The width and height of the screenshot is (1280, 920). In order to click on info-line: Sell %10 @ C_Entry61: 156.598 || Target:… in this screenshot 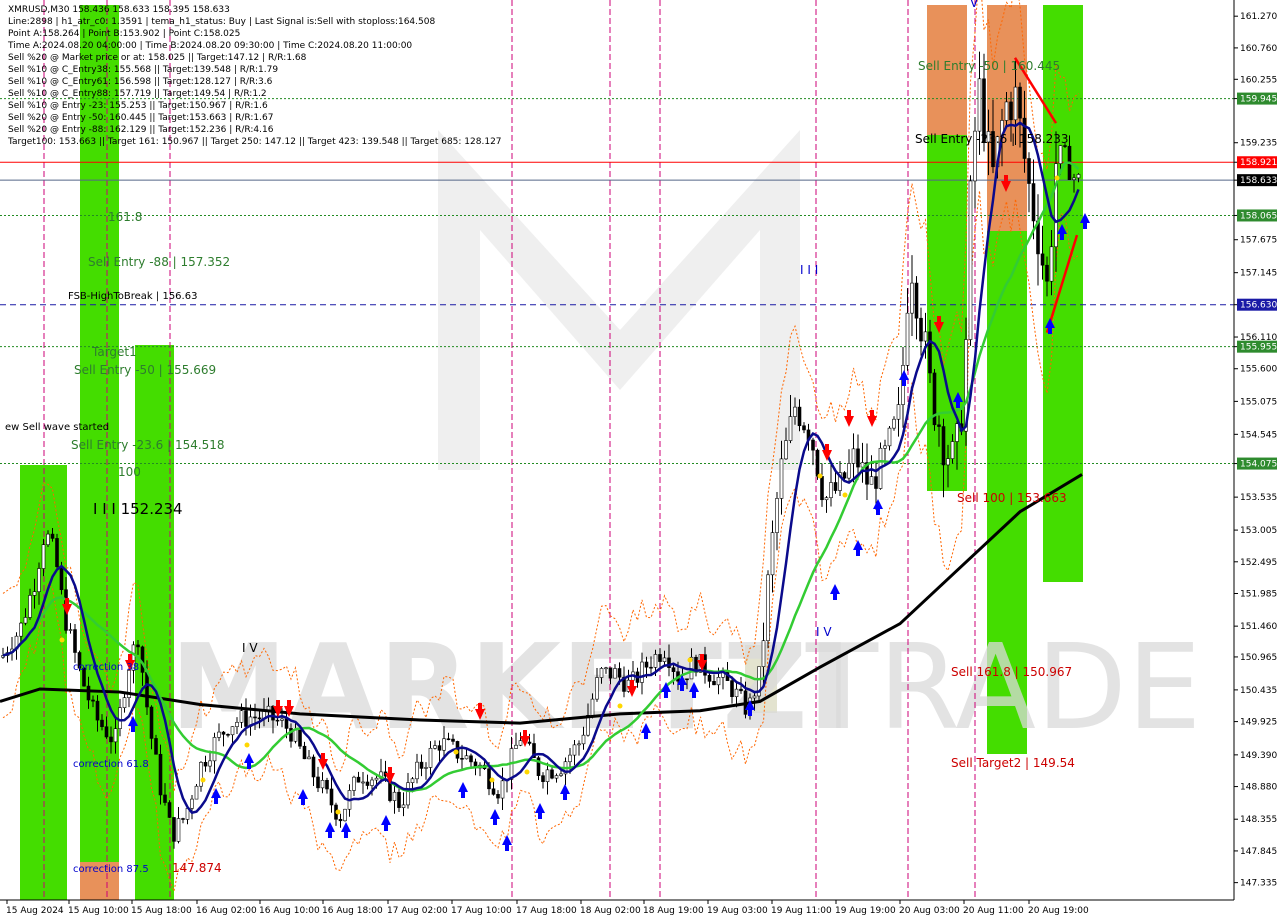, I will do `click(140, 82)`.